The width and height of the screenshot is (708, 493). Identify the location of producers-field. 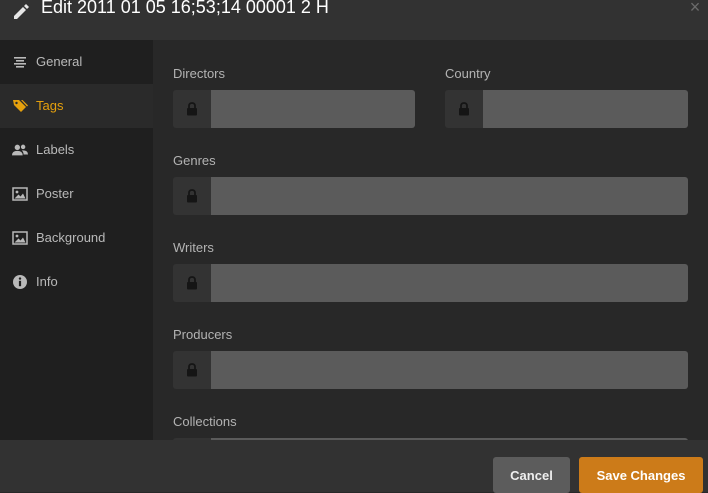
(430, 370).